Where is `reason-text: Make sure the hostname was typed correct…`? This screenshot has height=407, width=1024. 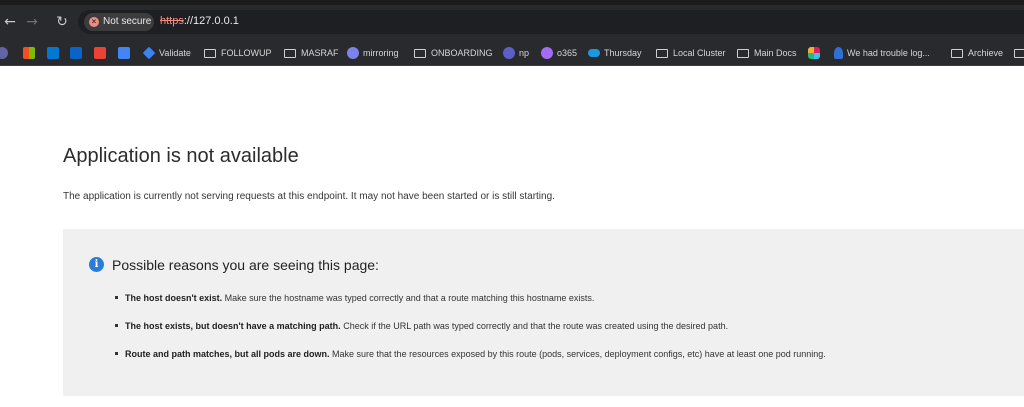
reason-text: Make sure the hostname was typed correct… is located at coordinates (408, 298).